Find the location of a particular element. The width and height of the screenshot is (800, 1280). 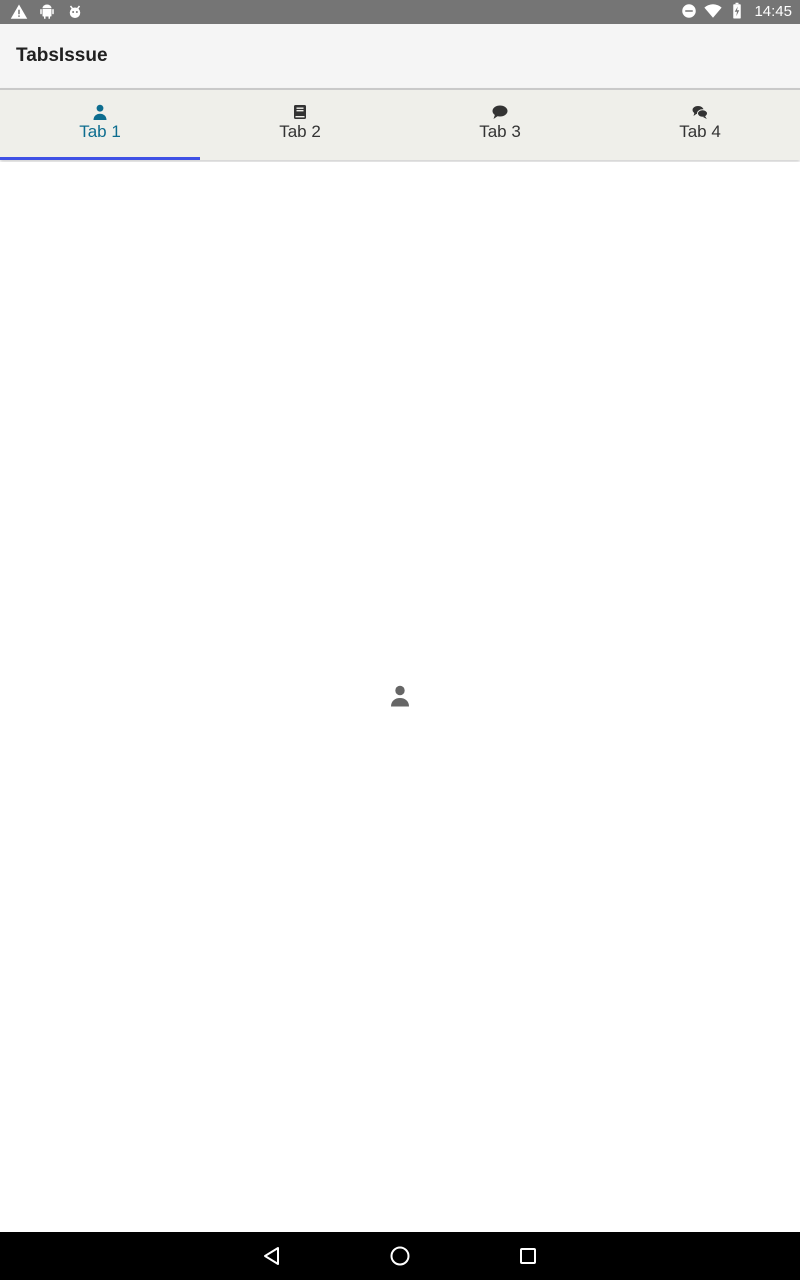

battery-charging-icon is located at coordinates (737, 10).